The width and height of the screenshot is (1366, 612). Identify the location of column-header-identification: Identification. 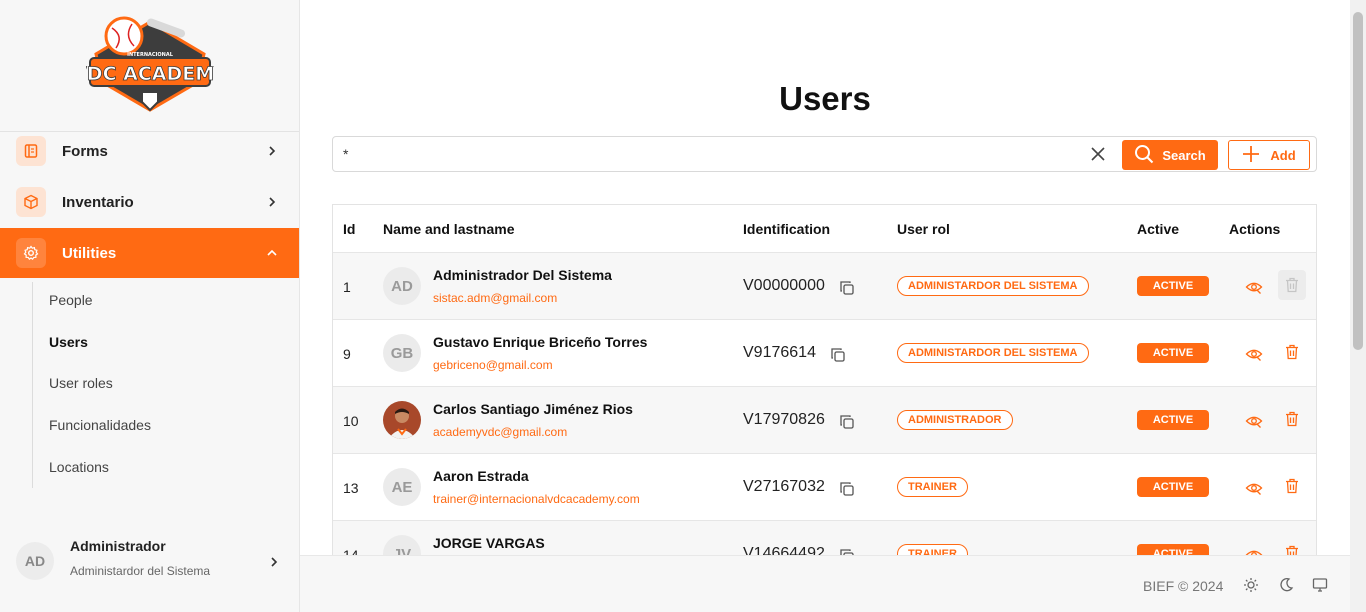
(787, 229).